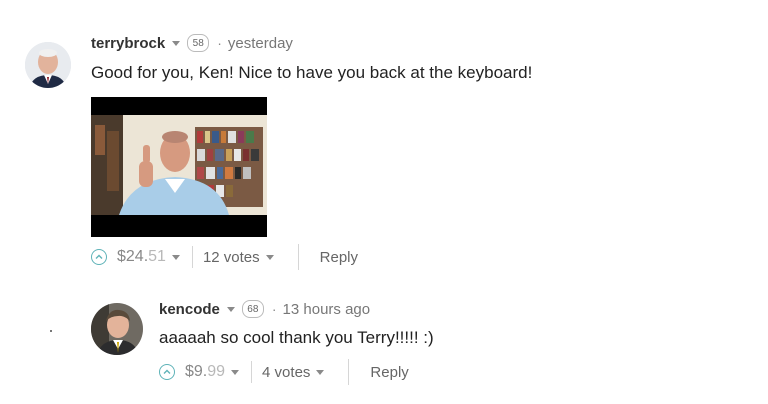 The height and width of the screenshot is (404, 768). I want to click on comment-meta: kencode 68 · 13 hours ago, so click(264, 309).